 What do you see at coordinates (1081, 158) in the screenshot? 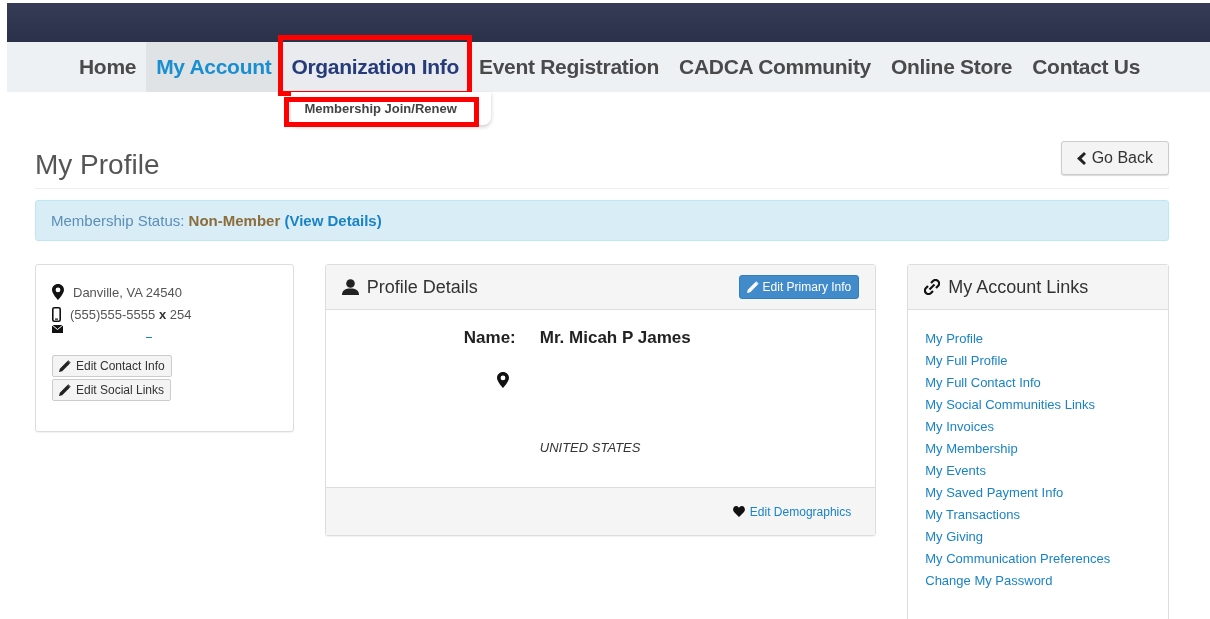
I see `chevron-left-icon` at bounding box center [1081, 158].